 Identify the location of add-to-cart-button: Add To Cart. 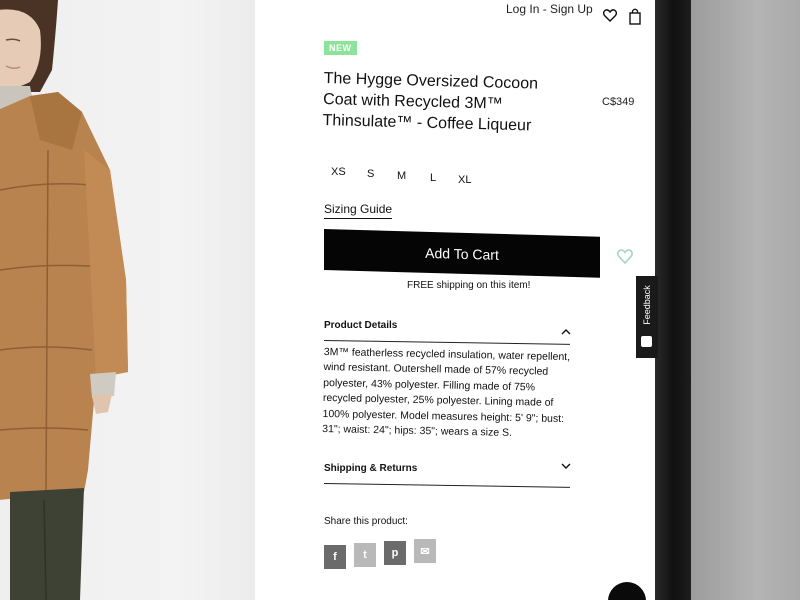
(462, 253).